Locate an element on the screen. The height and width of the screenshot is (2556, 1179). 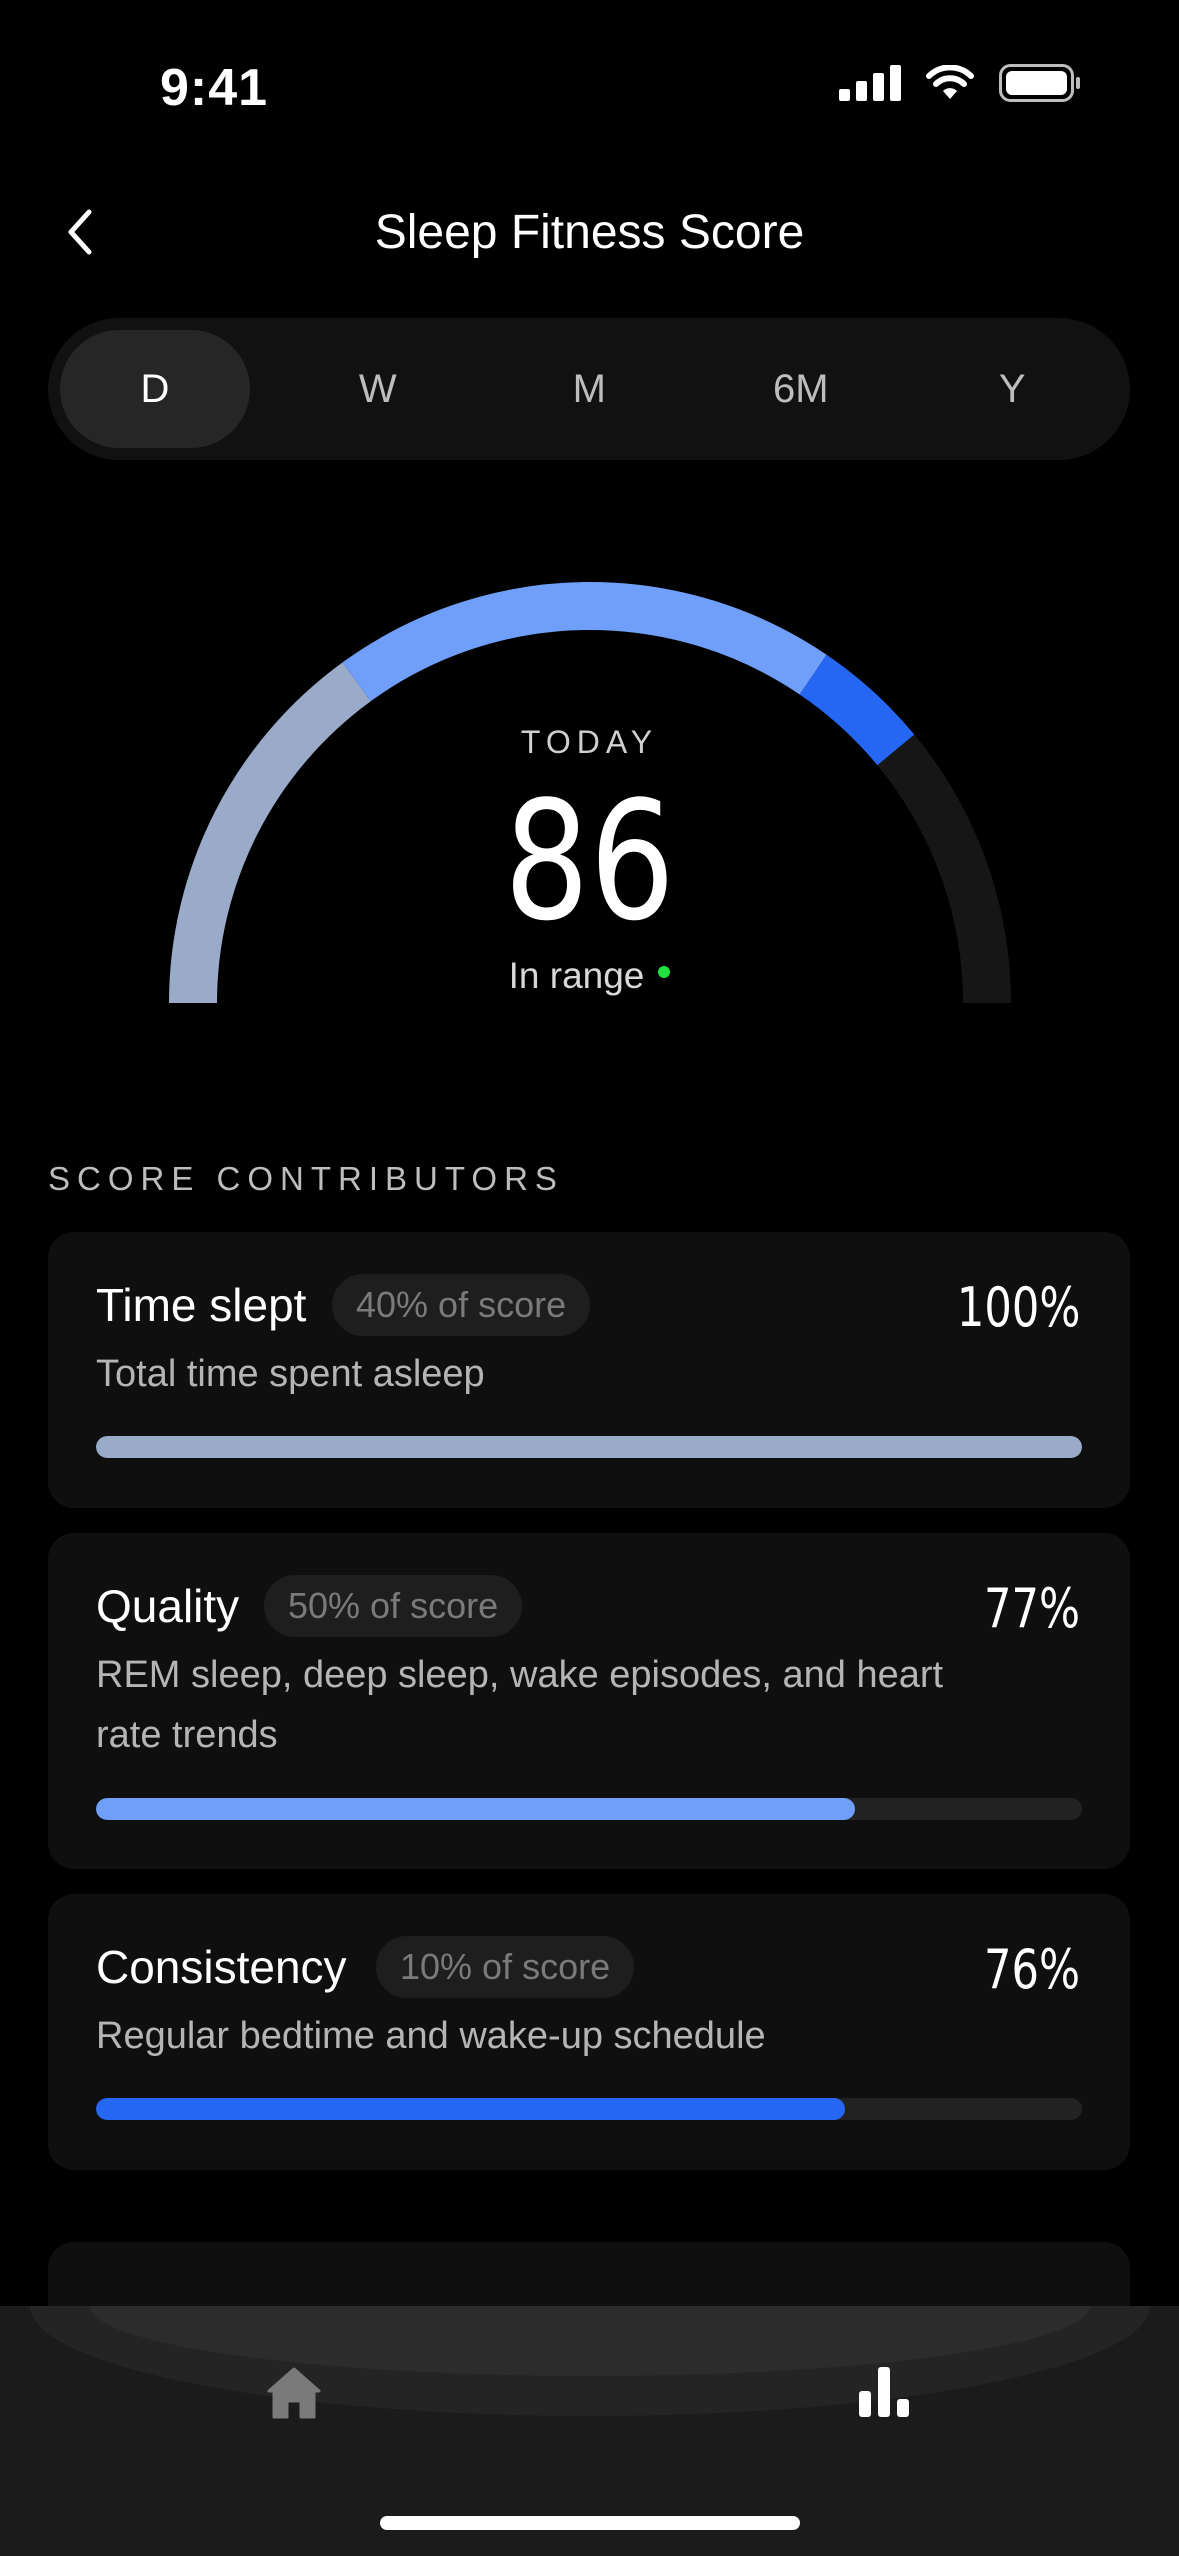
gauge-status: In range is located at coordinates (589, 976).